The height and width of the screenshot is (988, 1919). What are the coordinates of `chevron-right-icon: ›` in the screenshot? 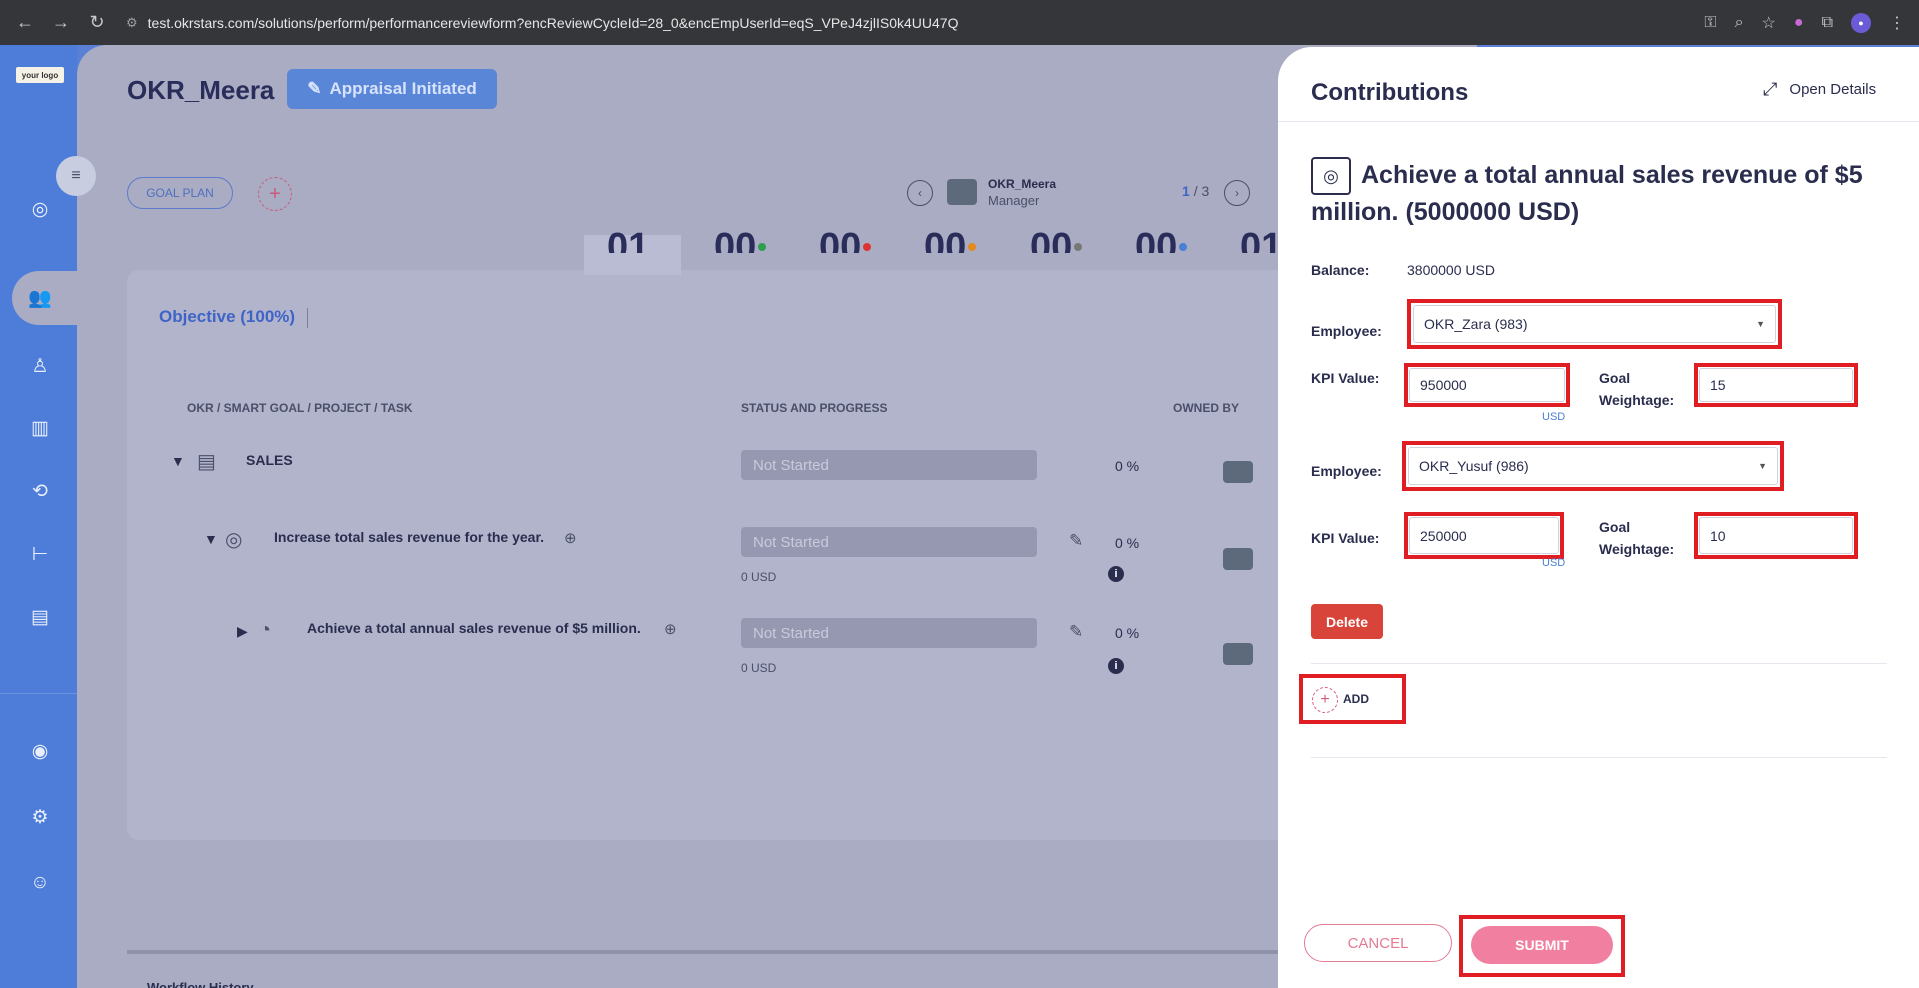 It's located at (1237, 193).